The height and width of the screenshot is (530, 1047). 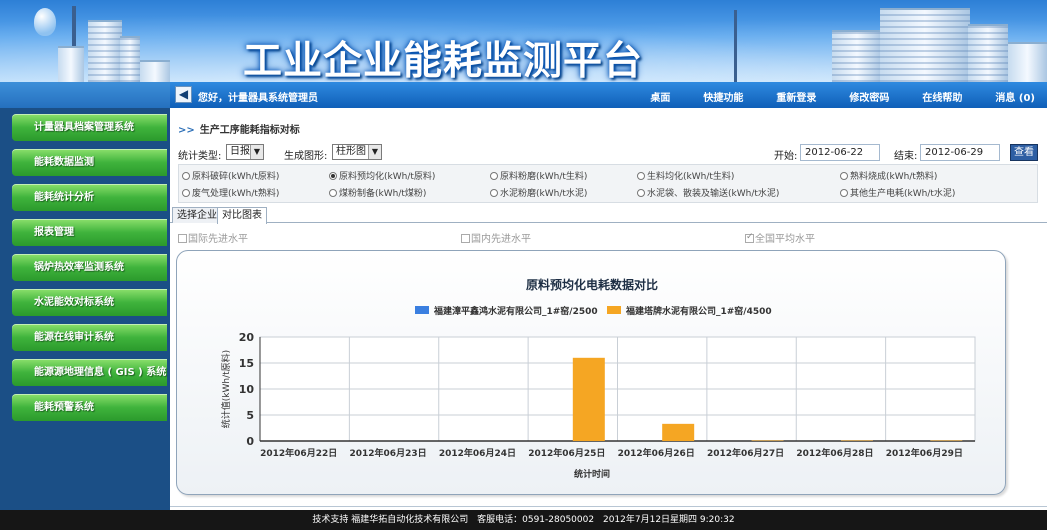 What do you see at coordinates (691, 177) in the screenshot?
I see `radio-label: 生料均化(kWh/t生料)` at bounding box center [691, 177].